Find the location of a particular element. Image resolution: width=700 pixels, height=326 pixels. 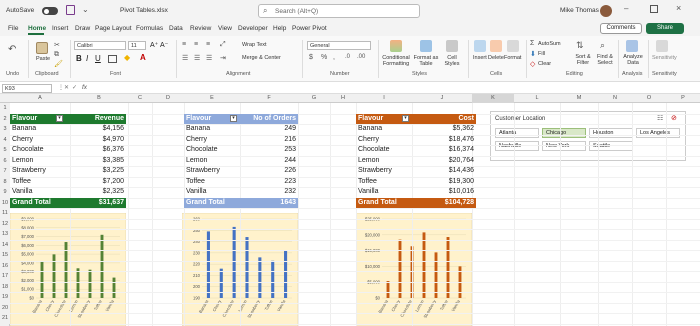

autosave-toggle is located at coordinates (50, 11).